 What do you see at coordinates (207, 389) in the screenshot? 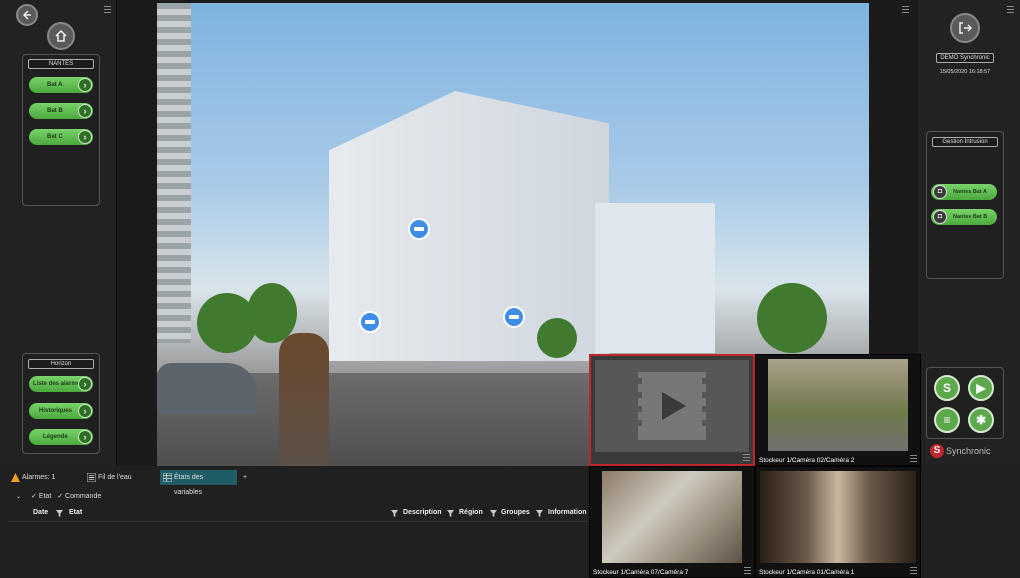
I see `car` at bounding box center [207, 389].